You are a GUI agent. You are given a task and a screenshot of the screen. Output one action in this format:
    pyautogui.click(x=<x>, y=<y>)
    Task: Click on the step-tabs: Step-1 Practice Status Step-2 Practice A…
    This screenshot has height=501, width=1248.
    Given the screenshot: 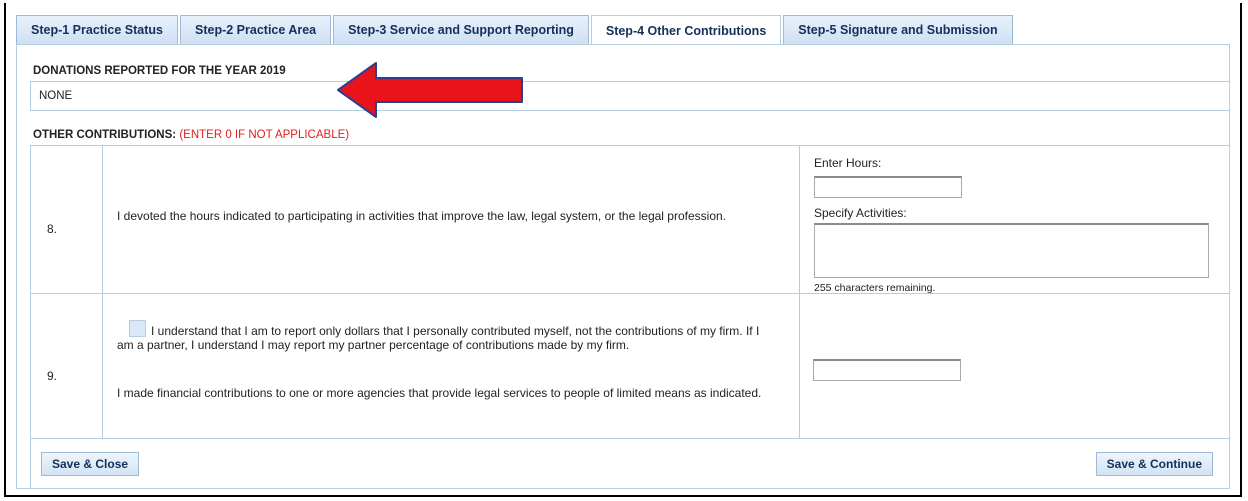 What is the action you would take?
    pyautogui.click(x=515, y=30)
    